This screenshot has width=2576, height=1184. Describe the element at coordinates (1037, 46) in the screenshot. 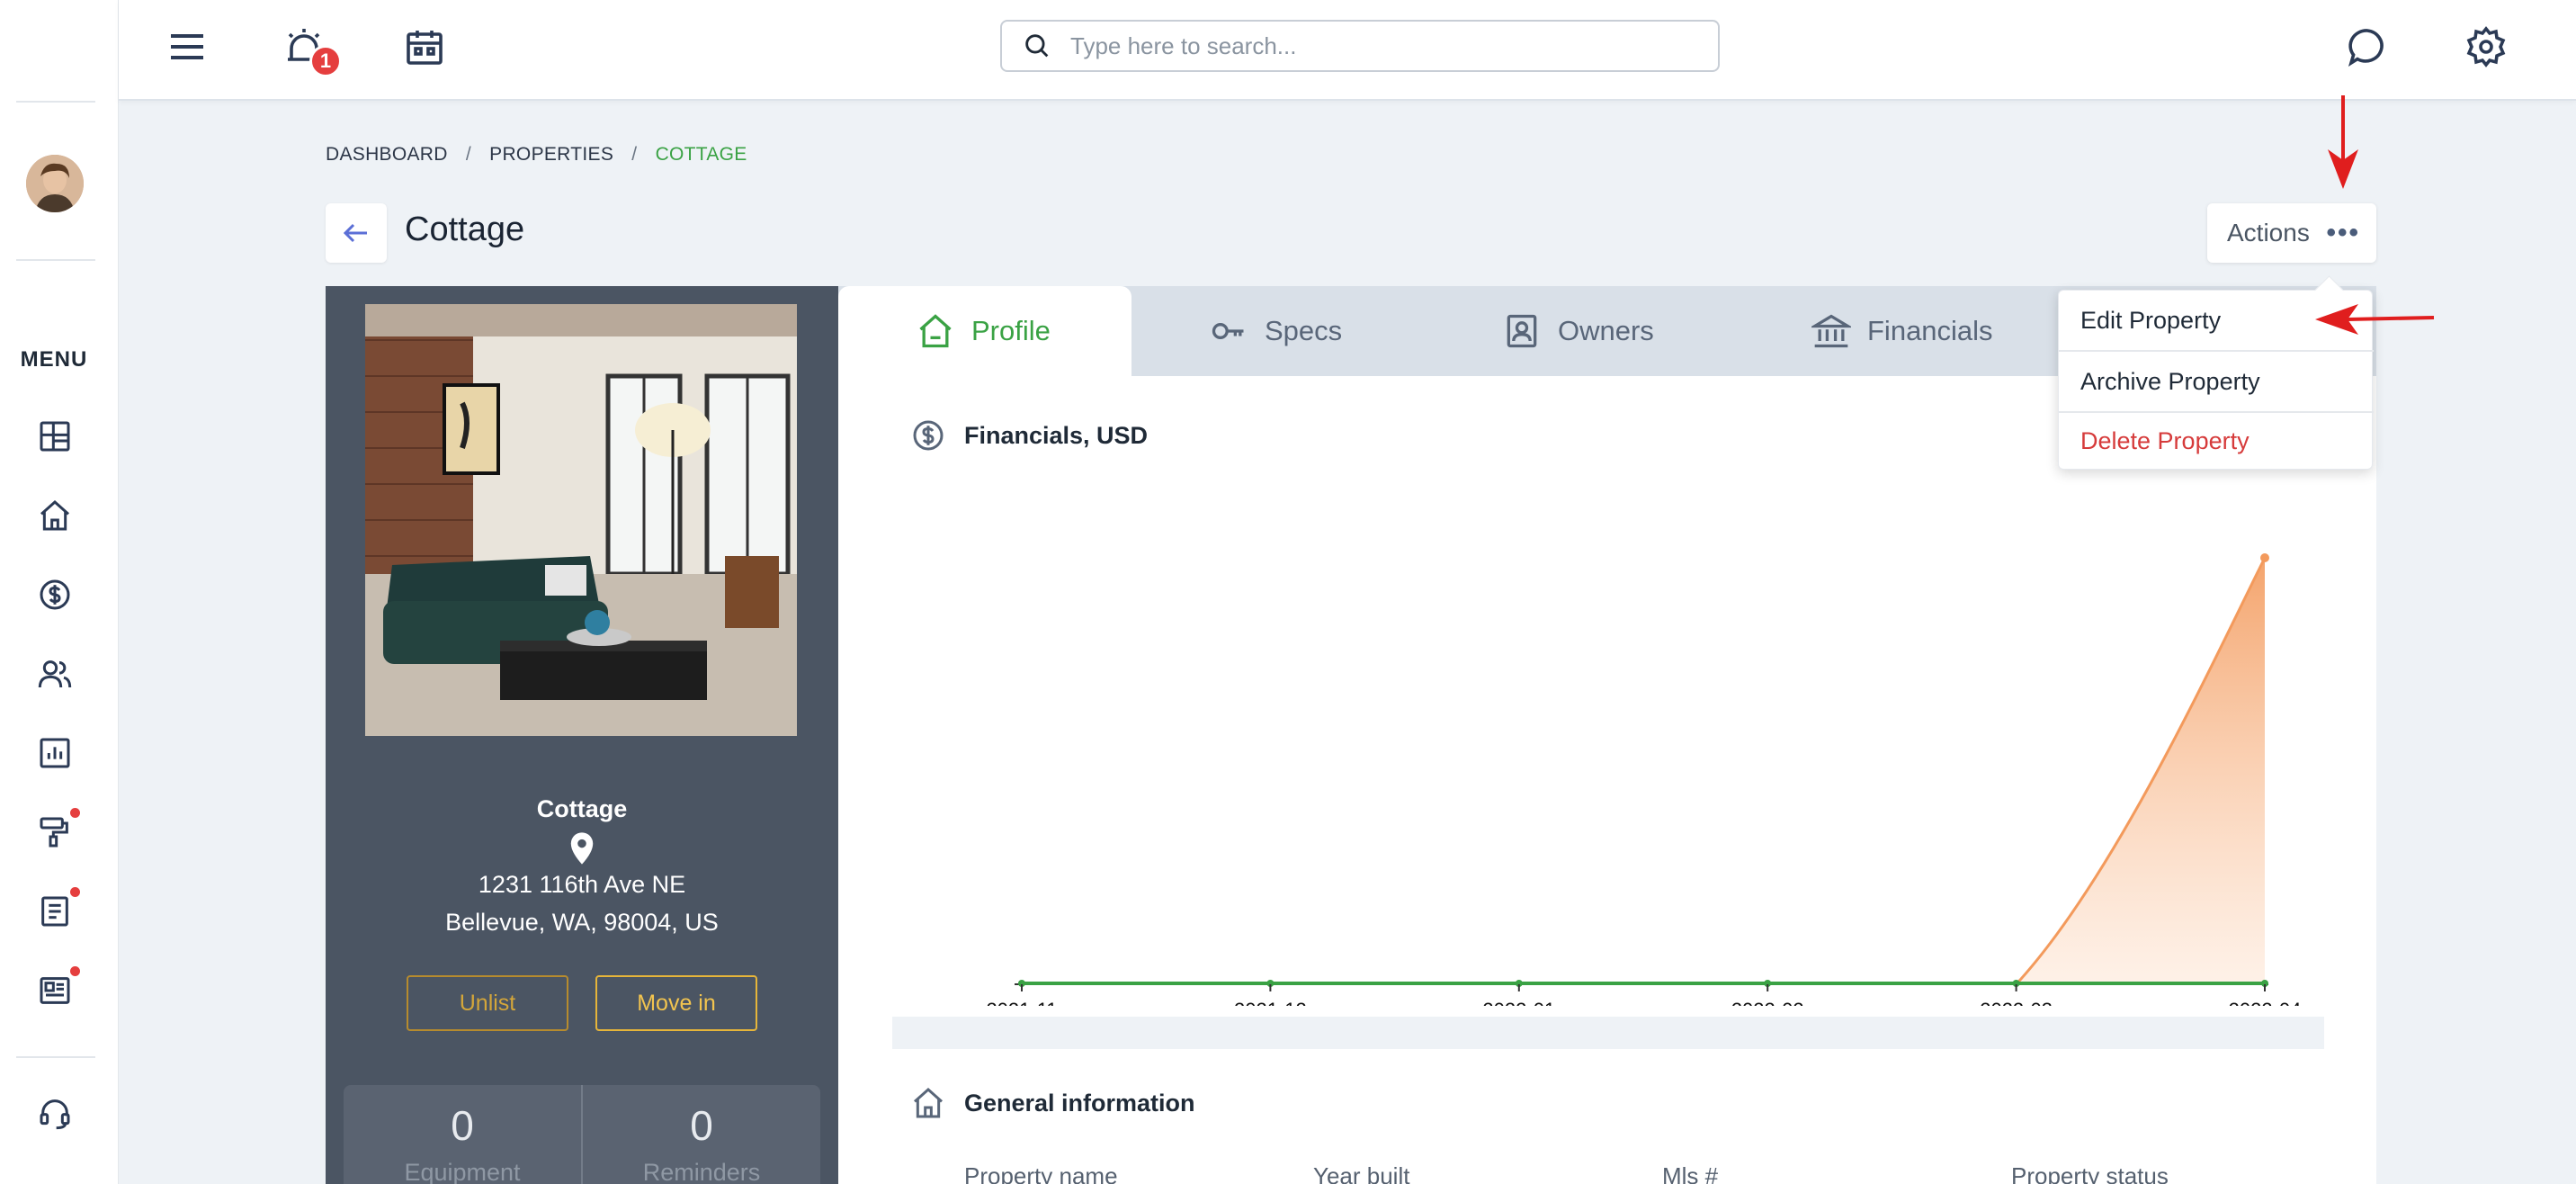

I see `search-icon` at that location.